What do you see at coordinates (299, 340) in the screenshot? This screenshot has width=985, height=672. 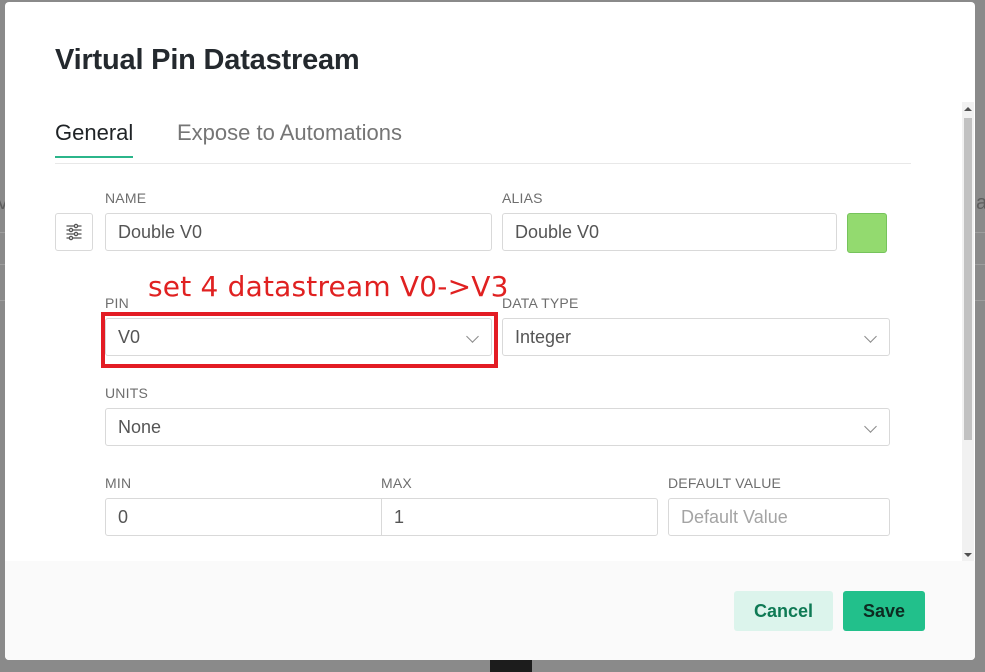 I see `annotation-highlight-box` at bounding box center [299, 340].